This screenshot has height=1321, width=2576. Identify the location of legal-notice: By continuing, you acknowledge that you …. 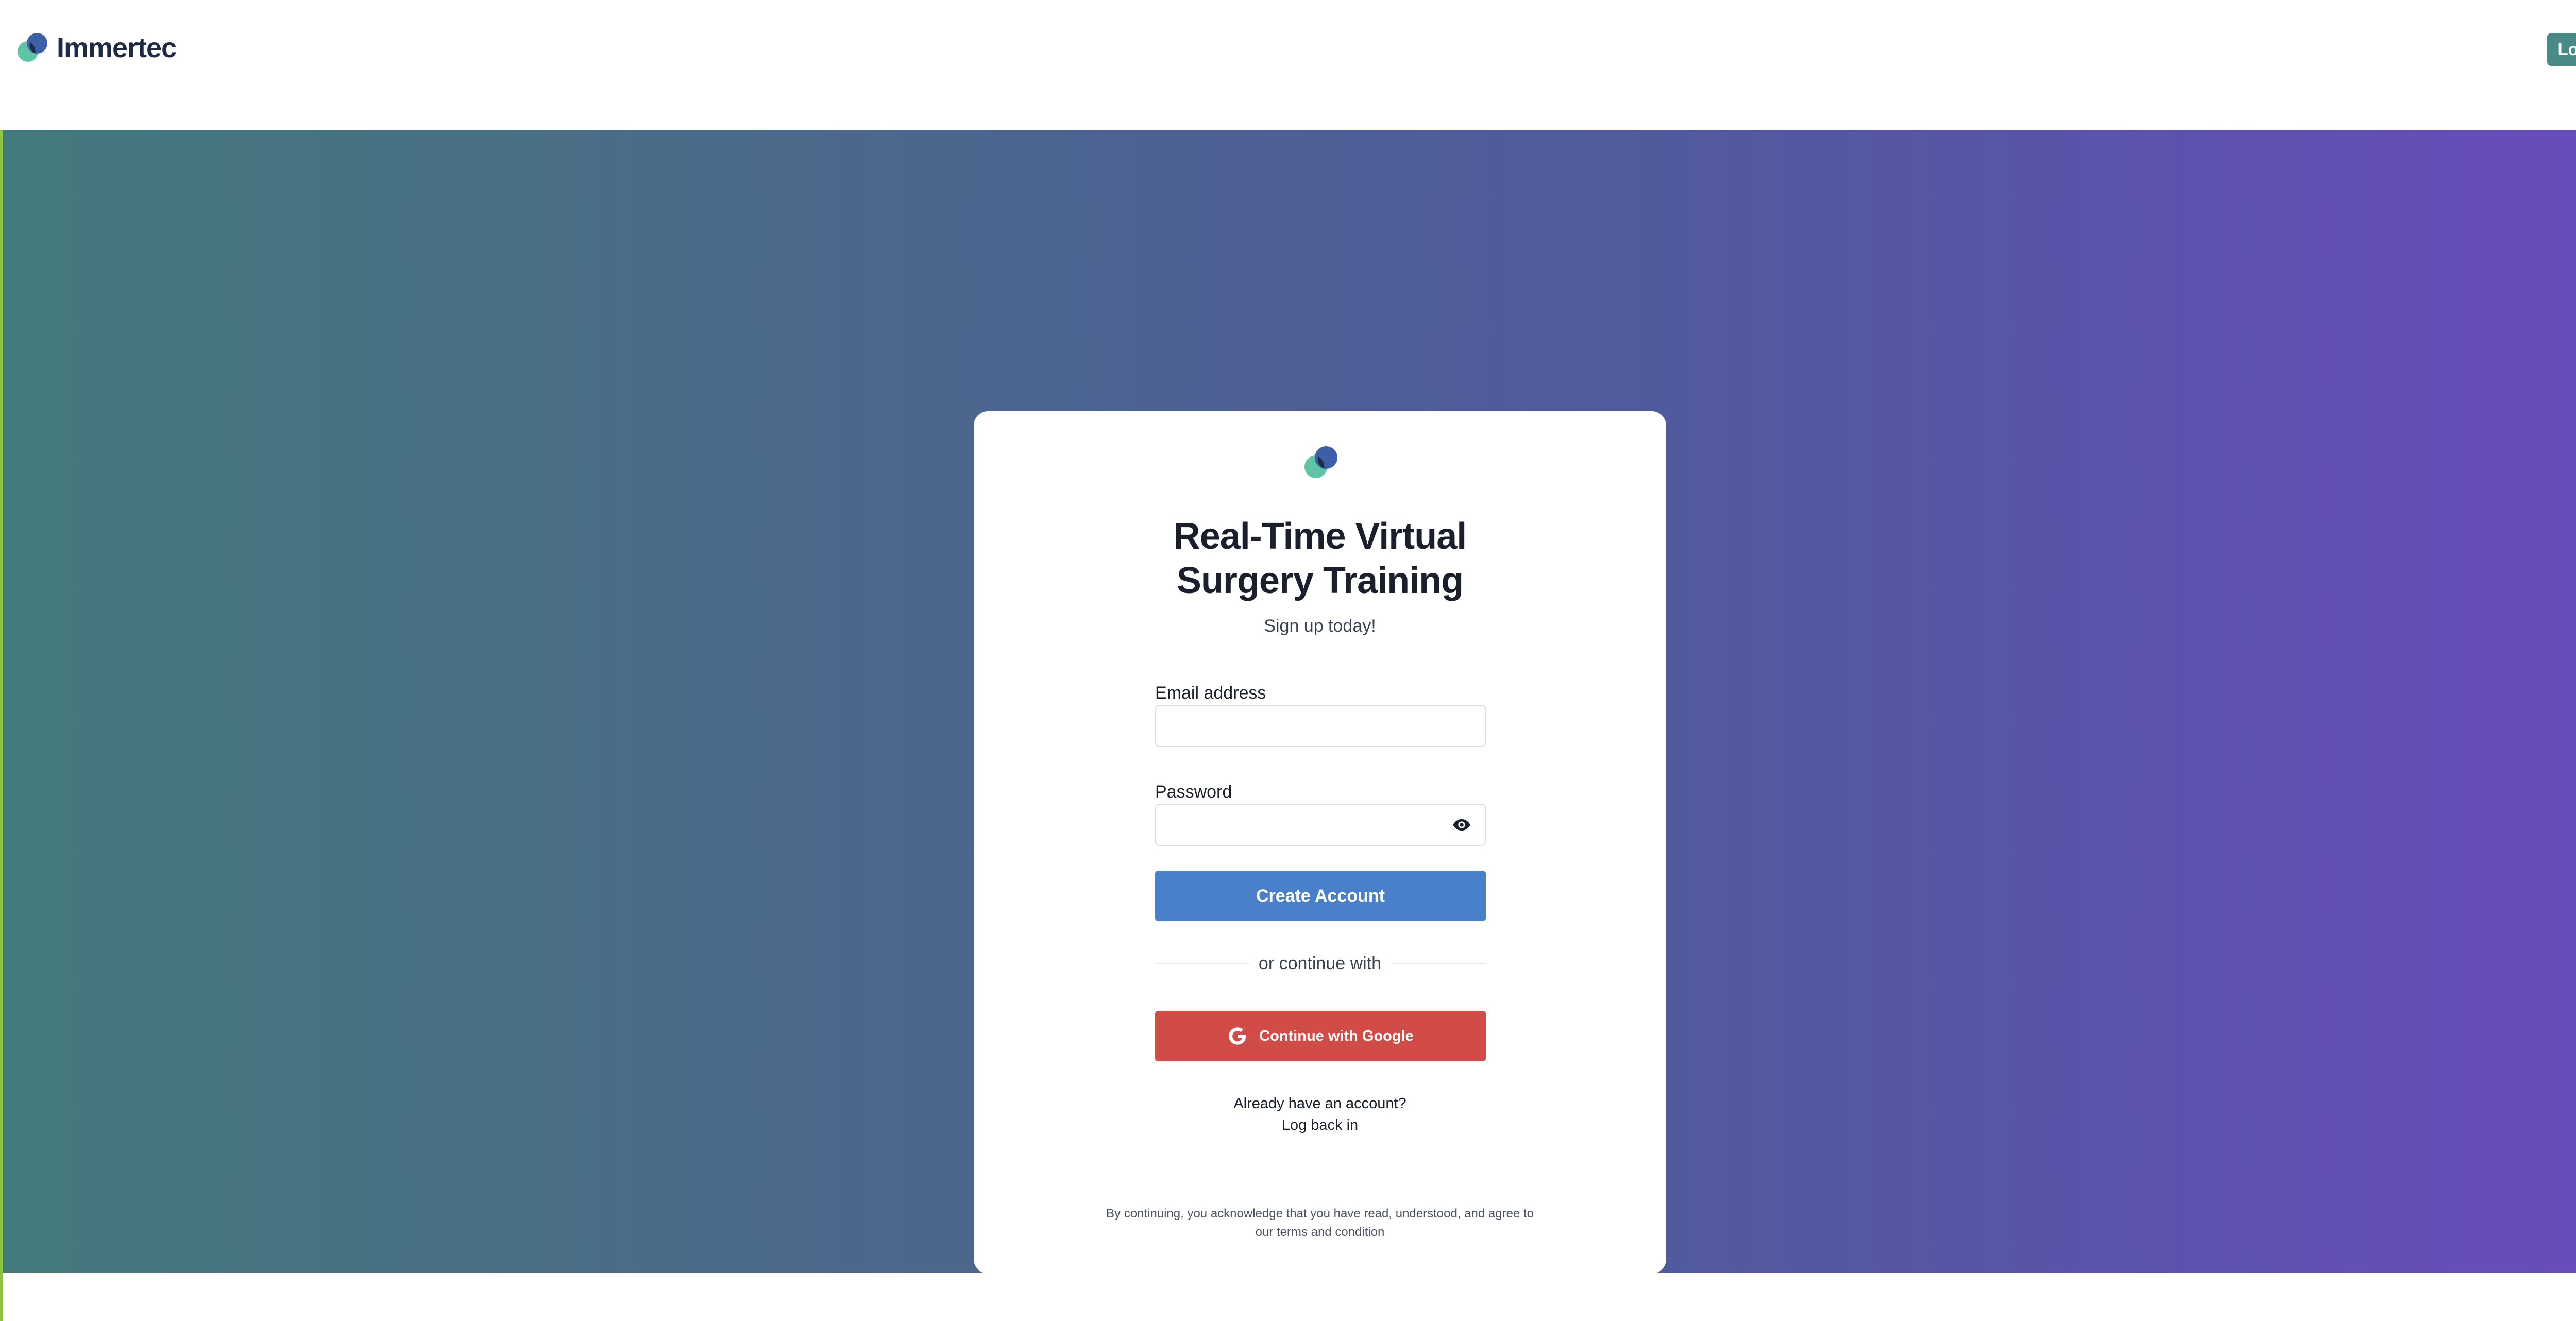
(1320, 1223).